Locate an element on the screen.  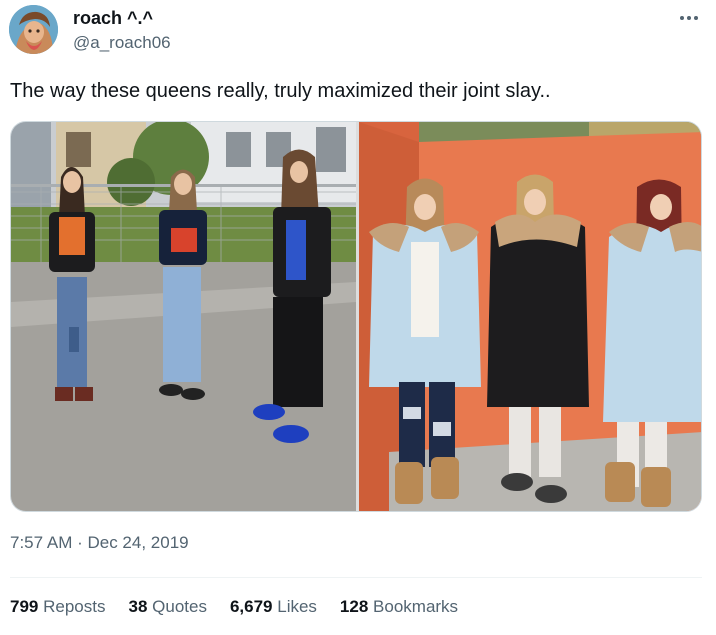
tweet-timestamp: 7:57 AM · Dec 24, 2019 is located at coordinates (99, 543).